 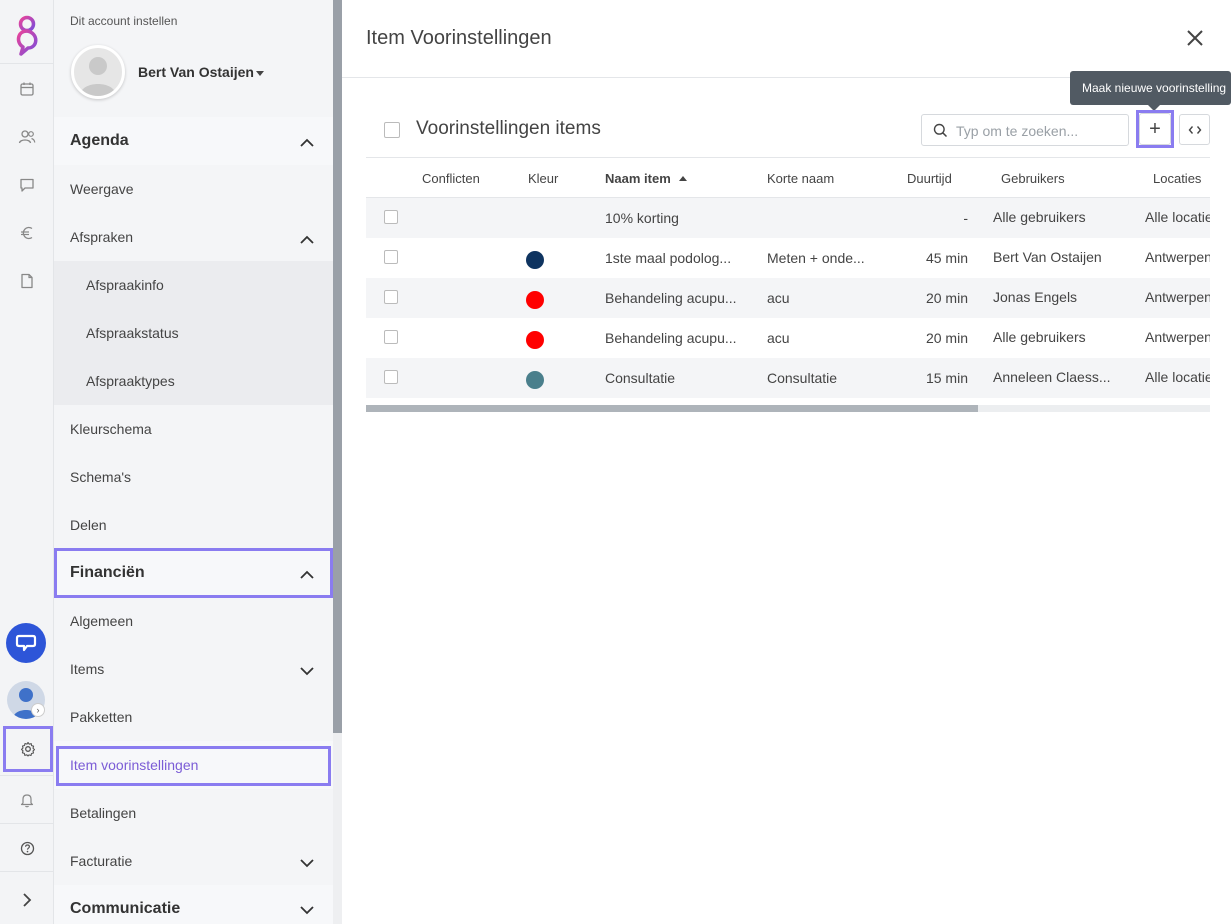 What do you see at coordinates (194, 237) in the screenshot?
I see `sidebar-item-afspraken: Afspraken` at bounding box center [194, 237].